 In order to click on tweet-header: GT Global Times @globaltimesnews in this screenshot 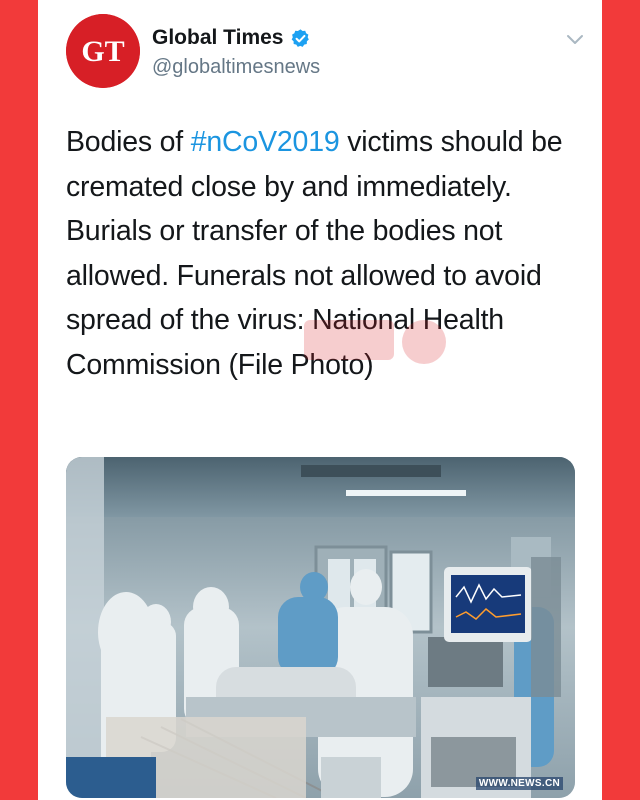, I will do `click(326, 54)`.